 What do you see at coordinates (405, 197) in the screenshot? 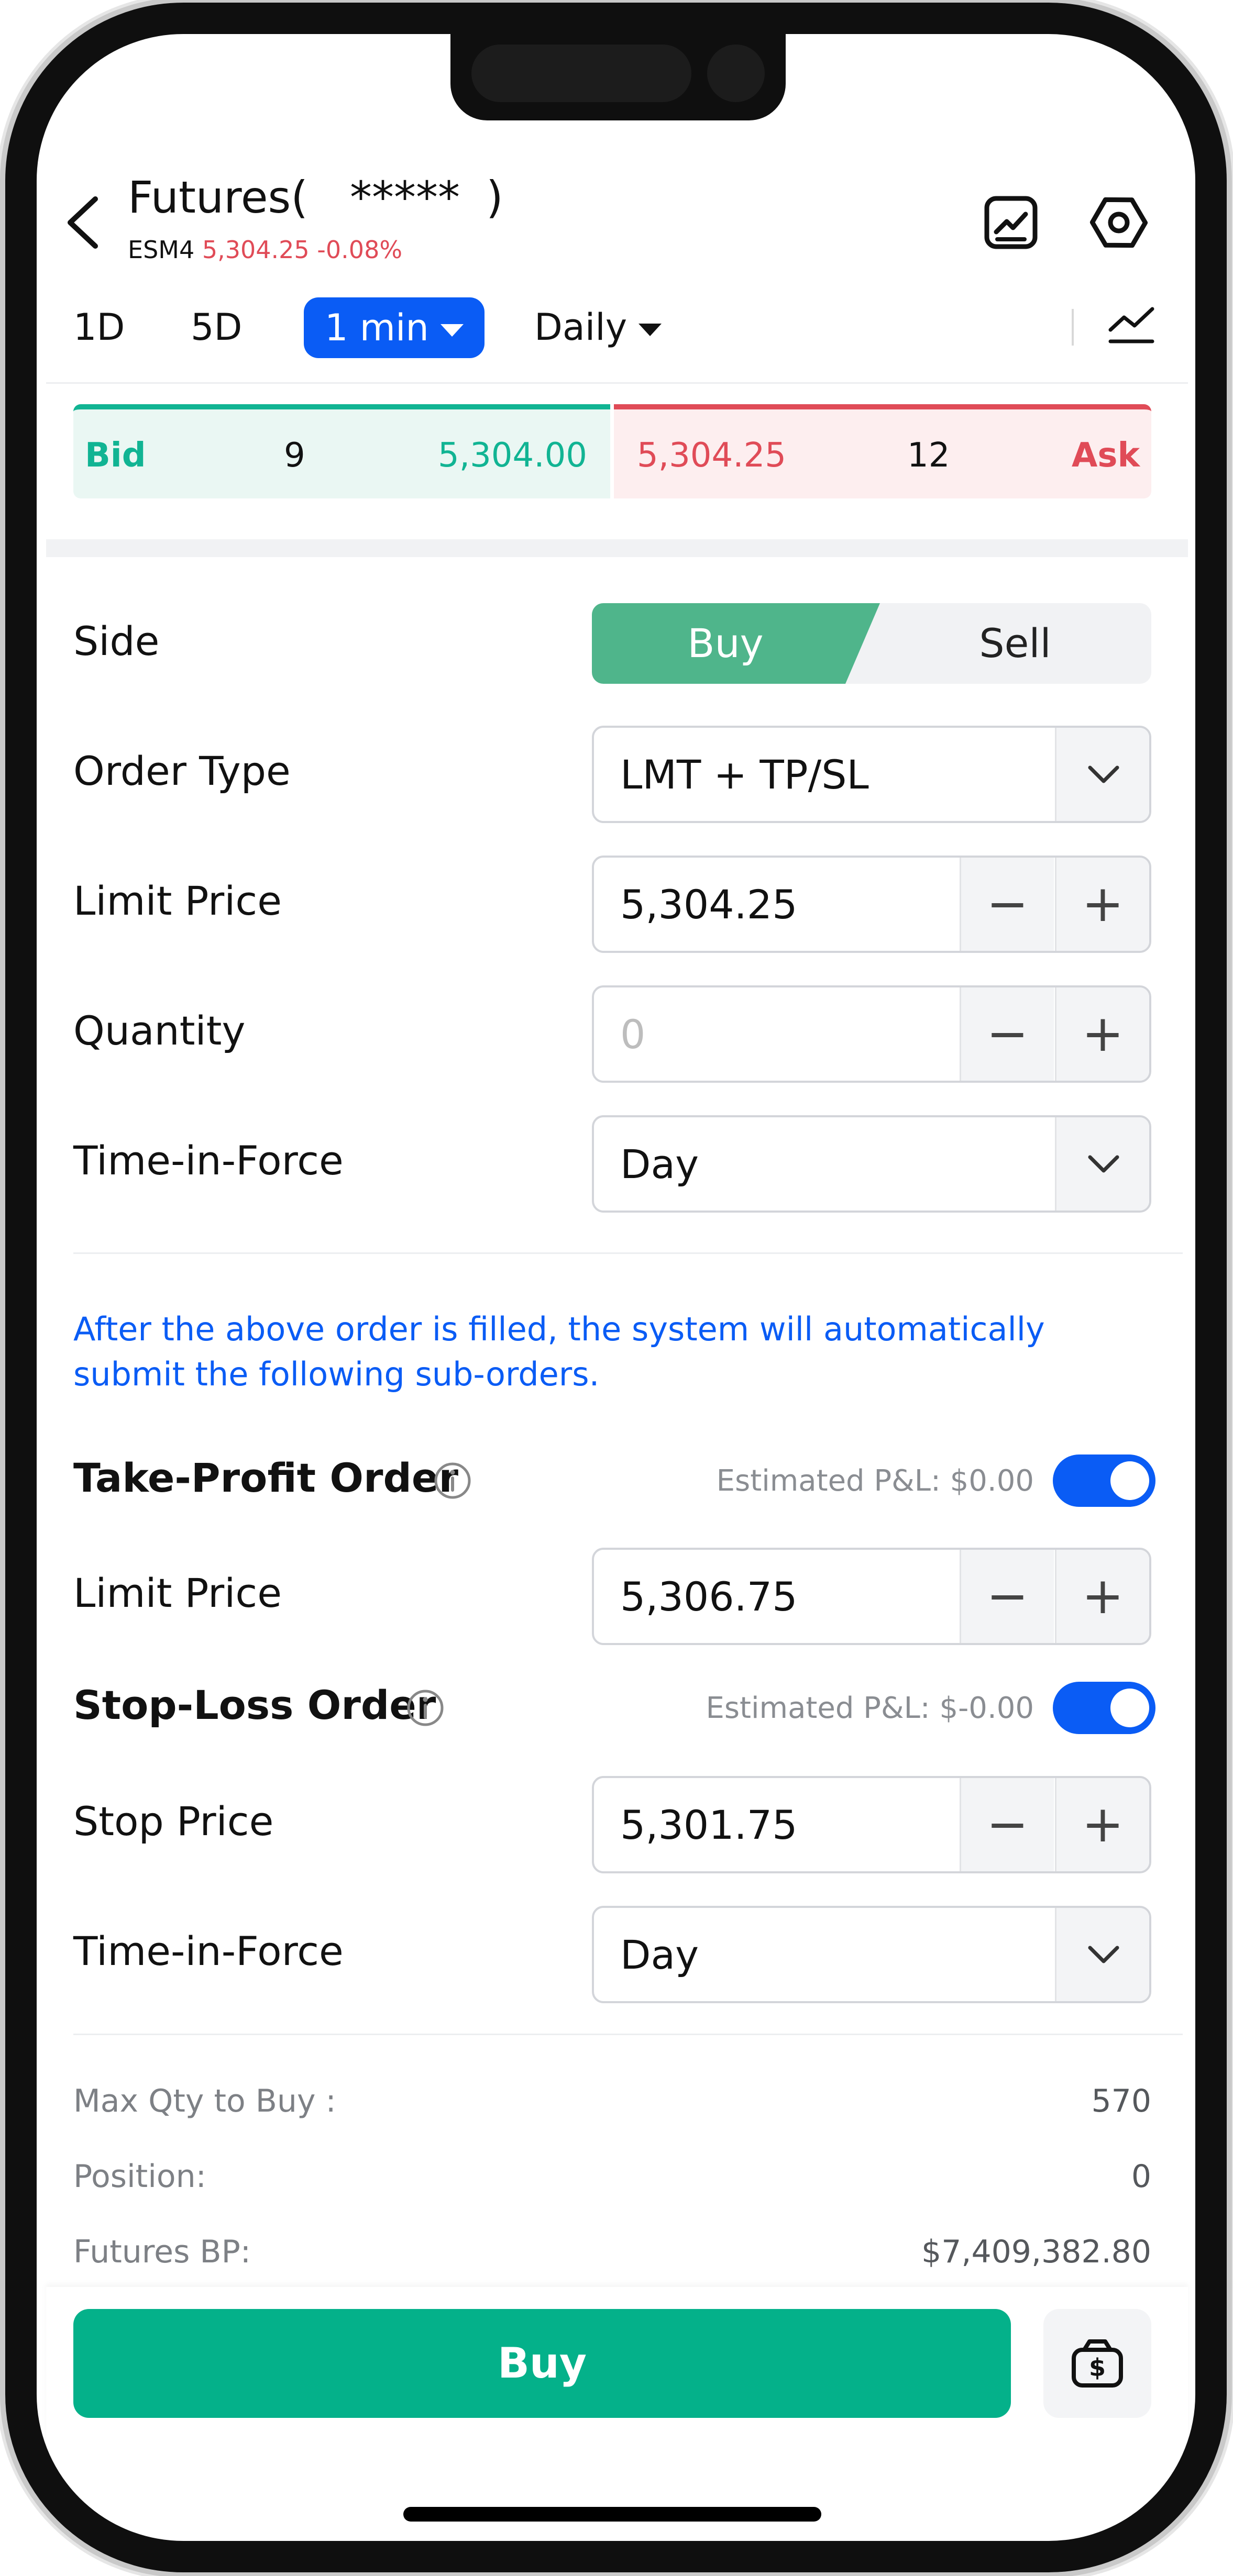
I see `masked-account: *****` at bounding box center [405, 197].